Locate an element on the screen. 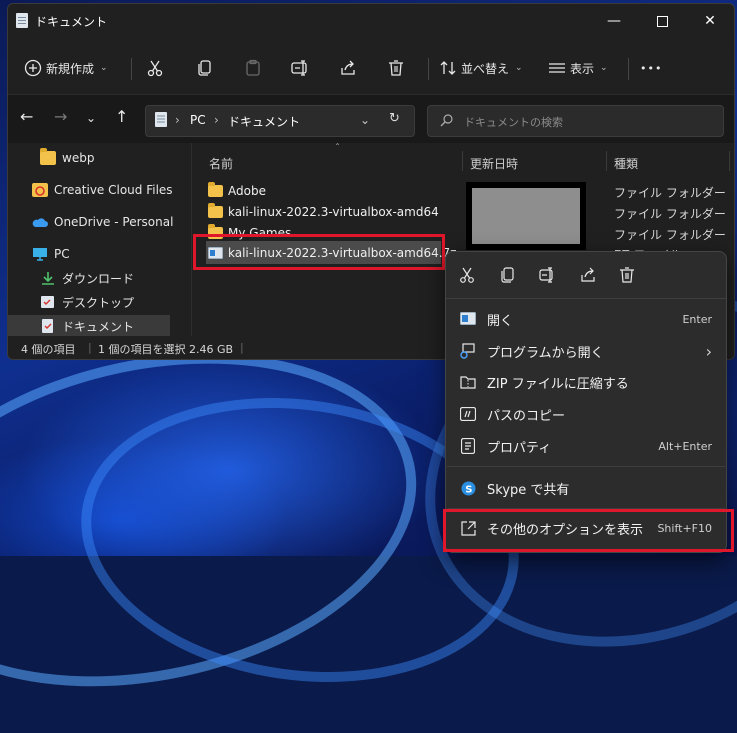 Image resolution: width=737 pixels, height=733 pixels. svg-text: S is located at coordinates (468, 489).